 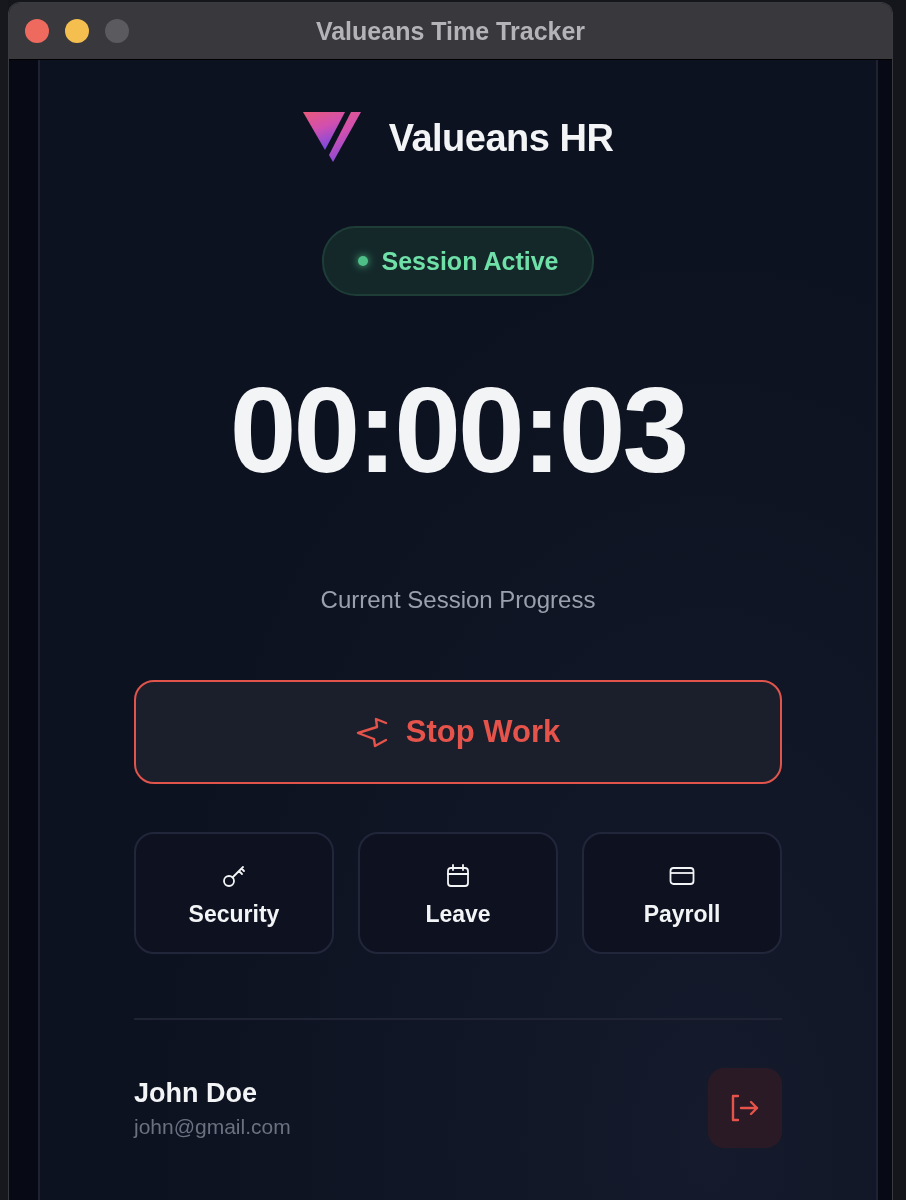 What do you see at coordinates (234, 893) in the screenshot?
I see `action-tile: Security` at bounding box center [234, 893].